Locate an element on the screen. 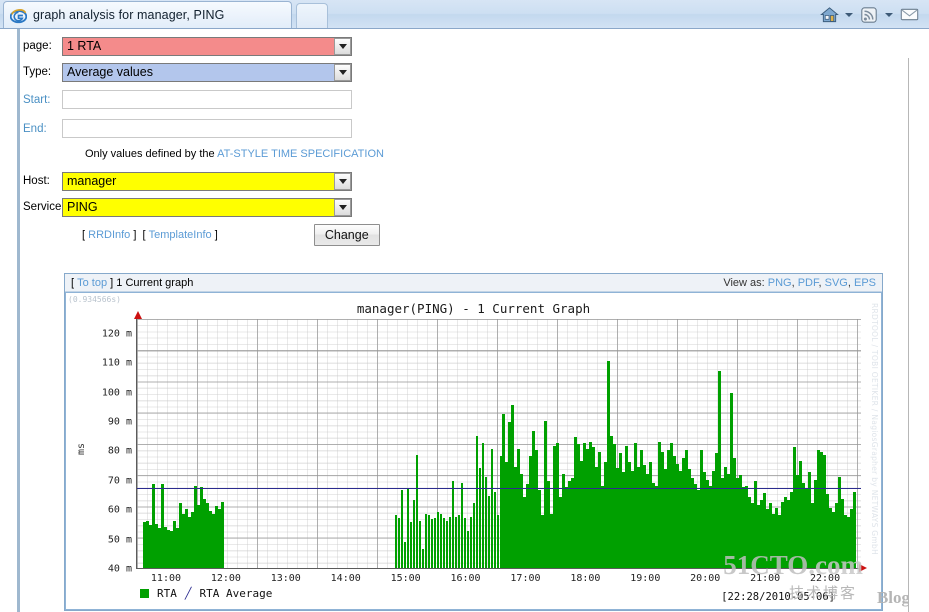  panel-heading: [ To top ] 1 Current graph is located at coordinates (132, 282).